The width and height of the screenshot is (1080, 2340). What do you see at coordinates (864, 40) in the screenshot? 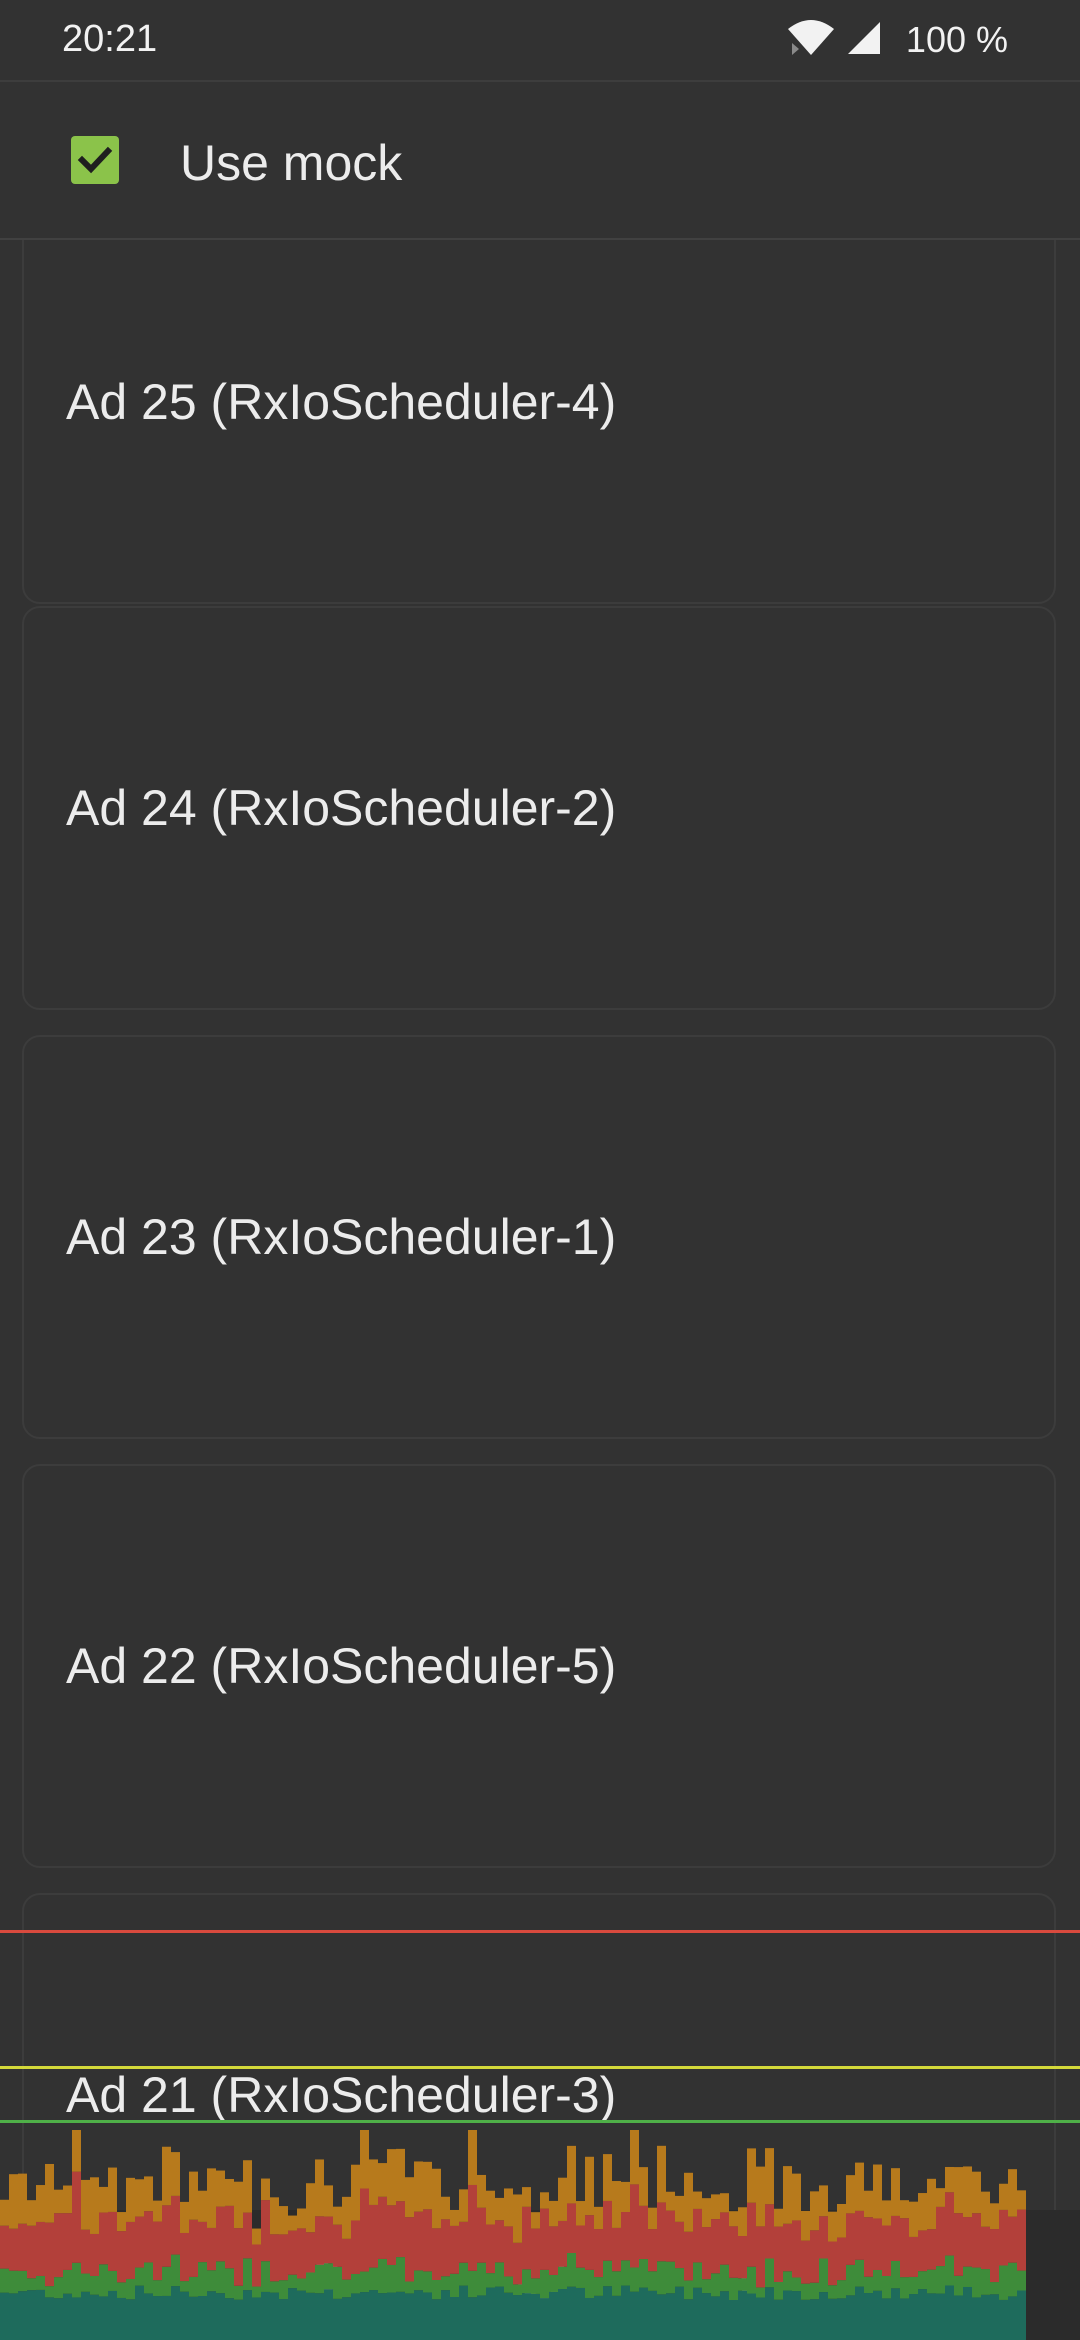
I see `cell-signal-icon` at bounding box center [864, 40].